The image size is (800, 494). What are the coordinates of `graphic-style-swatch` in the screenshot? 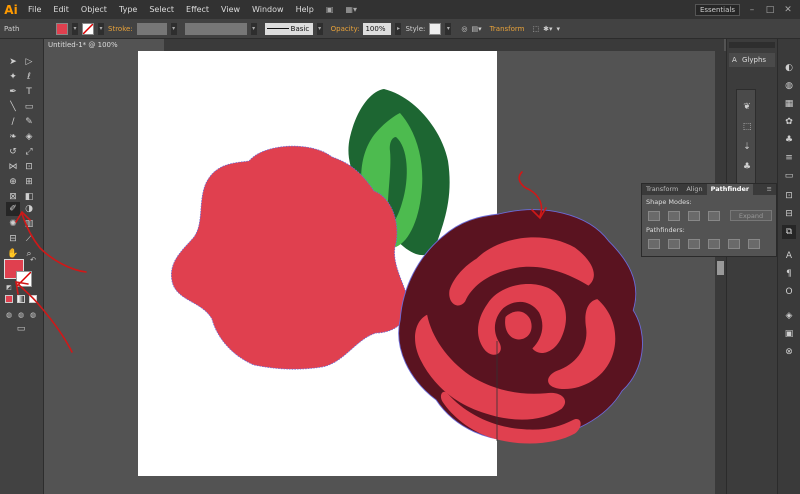 It's located at (435, 28).